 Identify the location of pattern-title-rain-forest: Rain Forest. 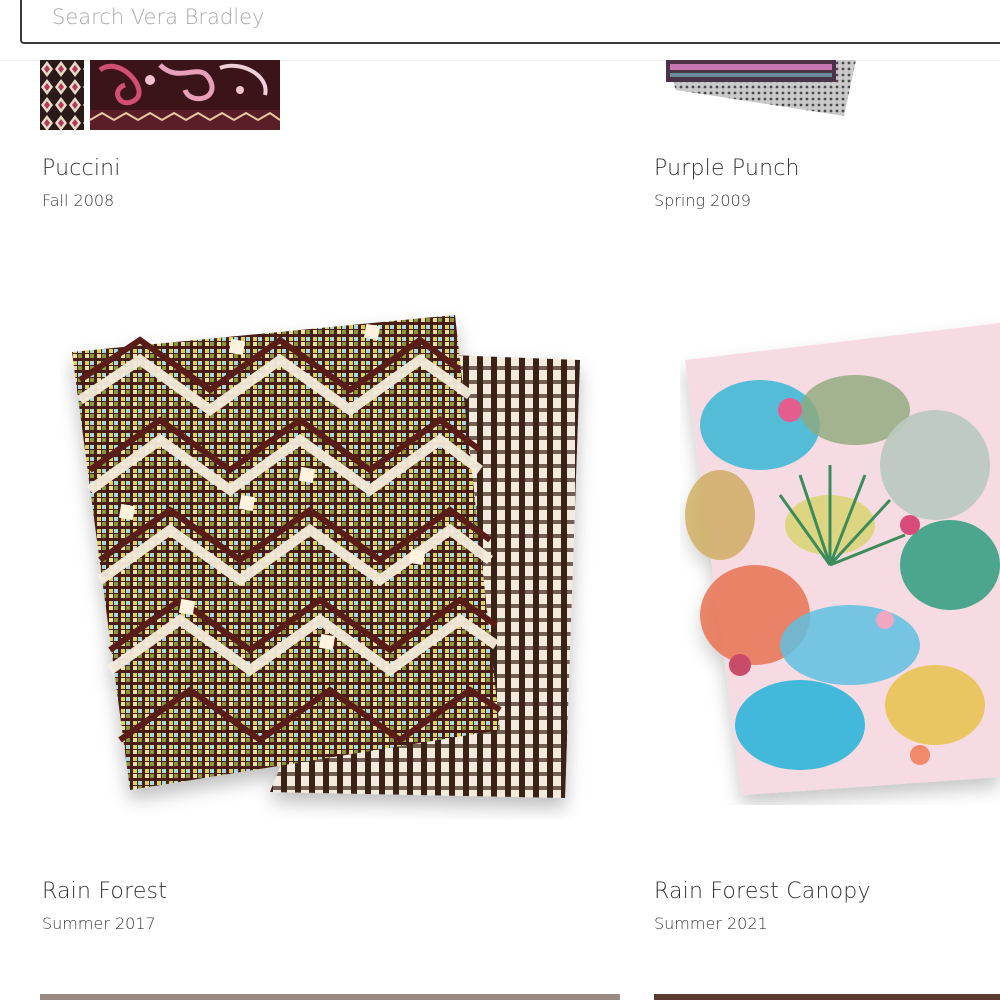
(104, 891).